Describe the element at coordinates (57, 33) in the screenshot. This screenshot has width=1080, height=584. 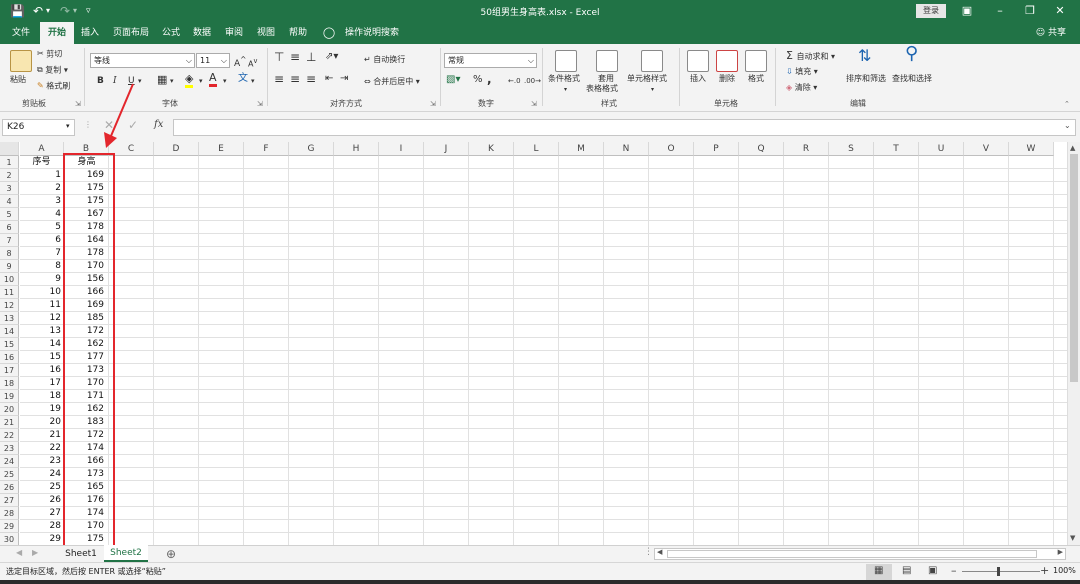
I see `tab-home: 开始` at that location.